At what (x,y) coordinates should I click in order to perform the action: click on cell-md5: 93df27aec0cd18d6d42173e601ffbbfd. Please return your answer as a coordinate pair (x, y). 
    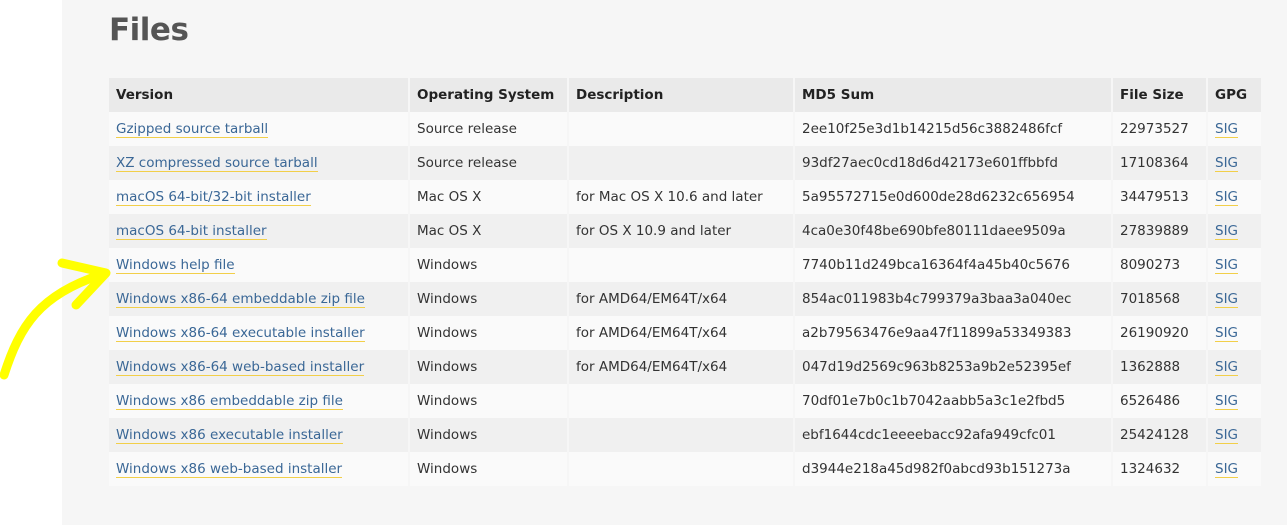
    Looking at the image, I should click on (953, 163).